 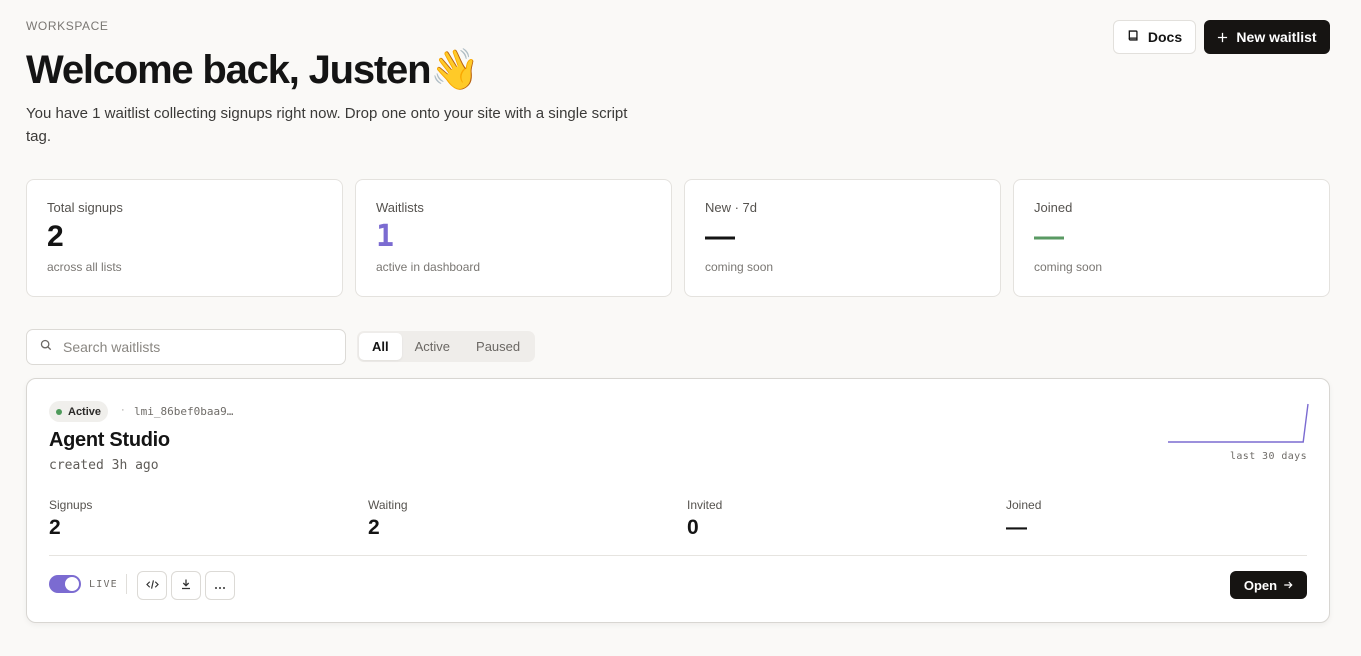 I want to click on metric-label: Waiting, so click(x=388, y=505).